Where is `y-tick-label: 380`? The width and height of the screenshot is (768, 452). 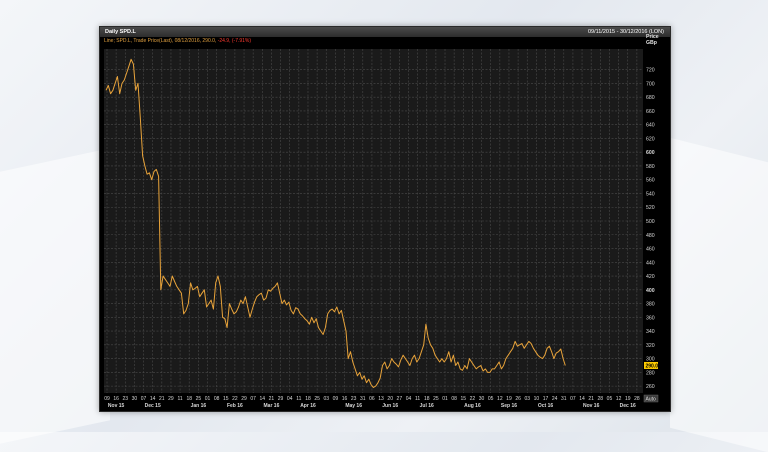
y-tick-label: 380 is located at coordinates (650, 305).